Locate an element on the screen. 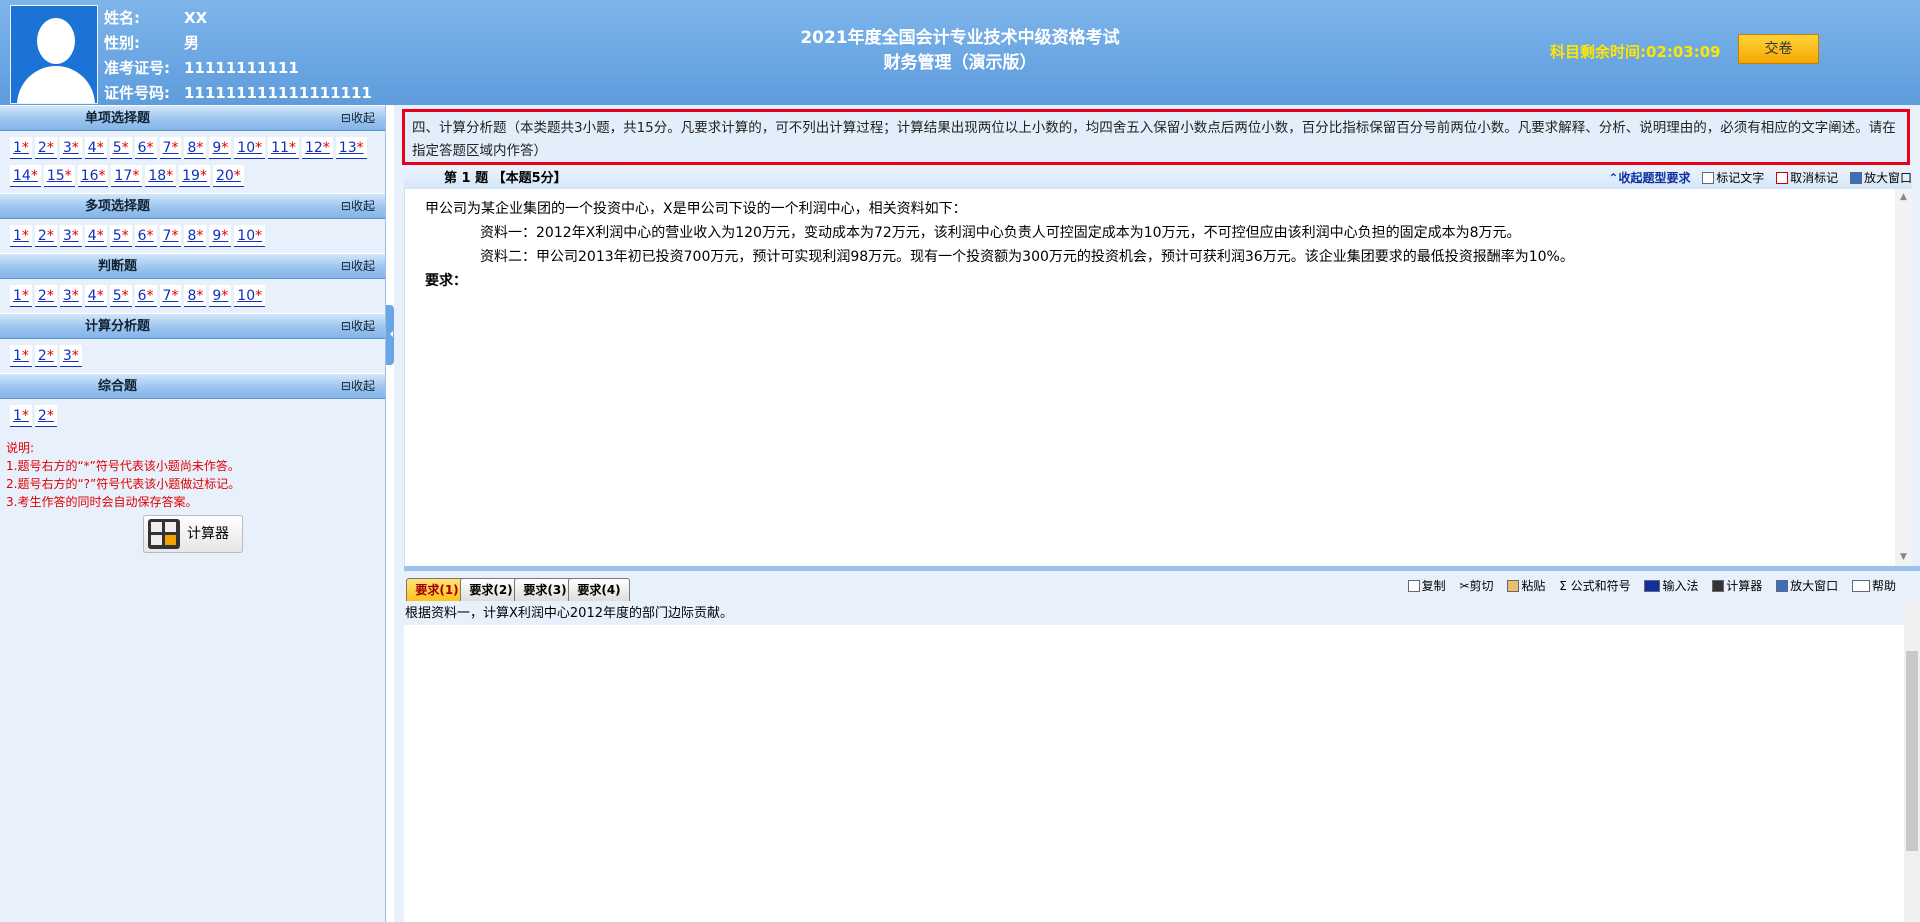 This screenshot has height=922, width=1920. calculator-button: 计算器 is located at coordinates (193, 534).